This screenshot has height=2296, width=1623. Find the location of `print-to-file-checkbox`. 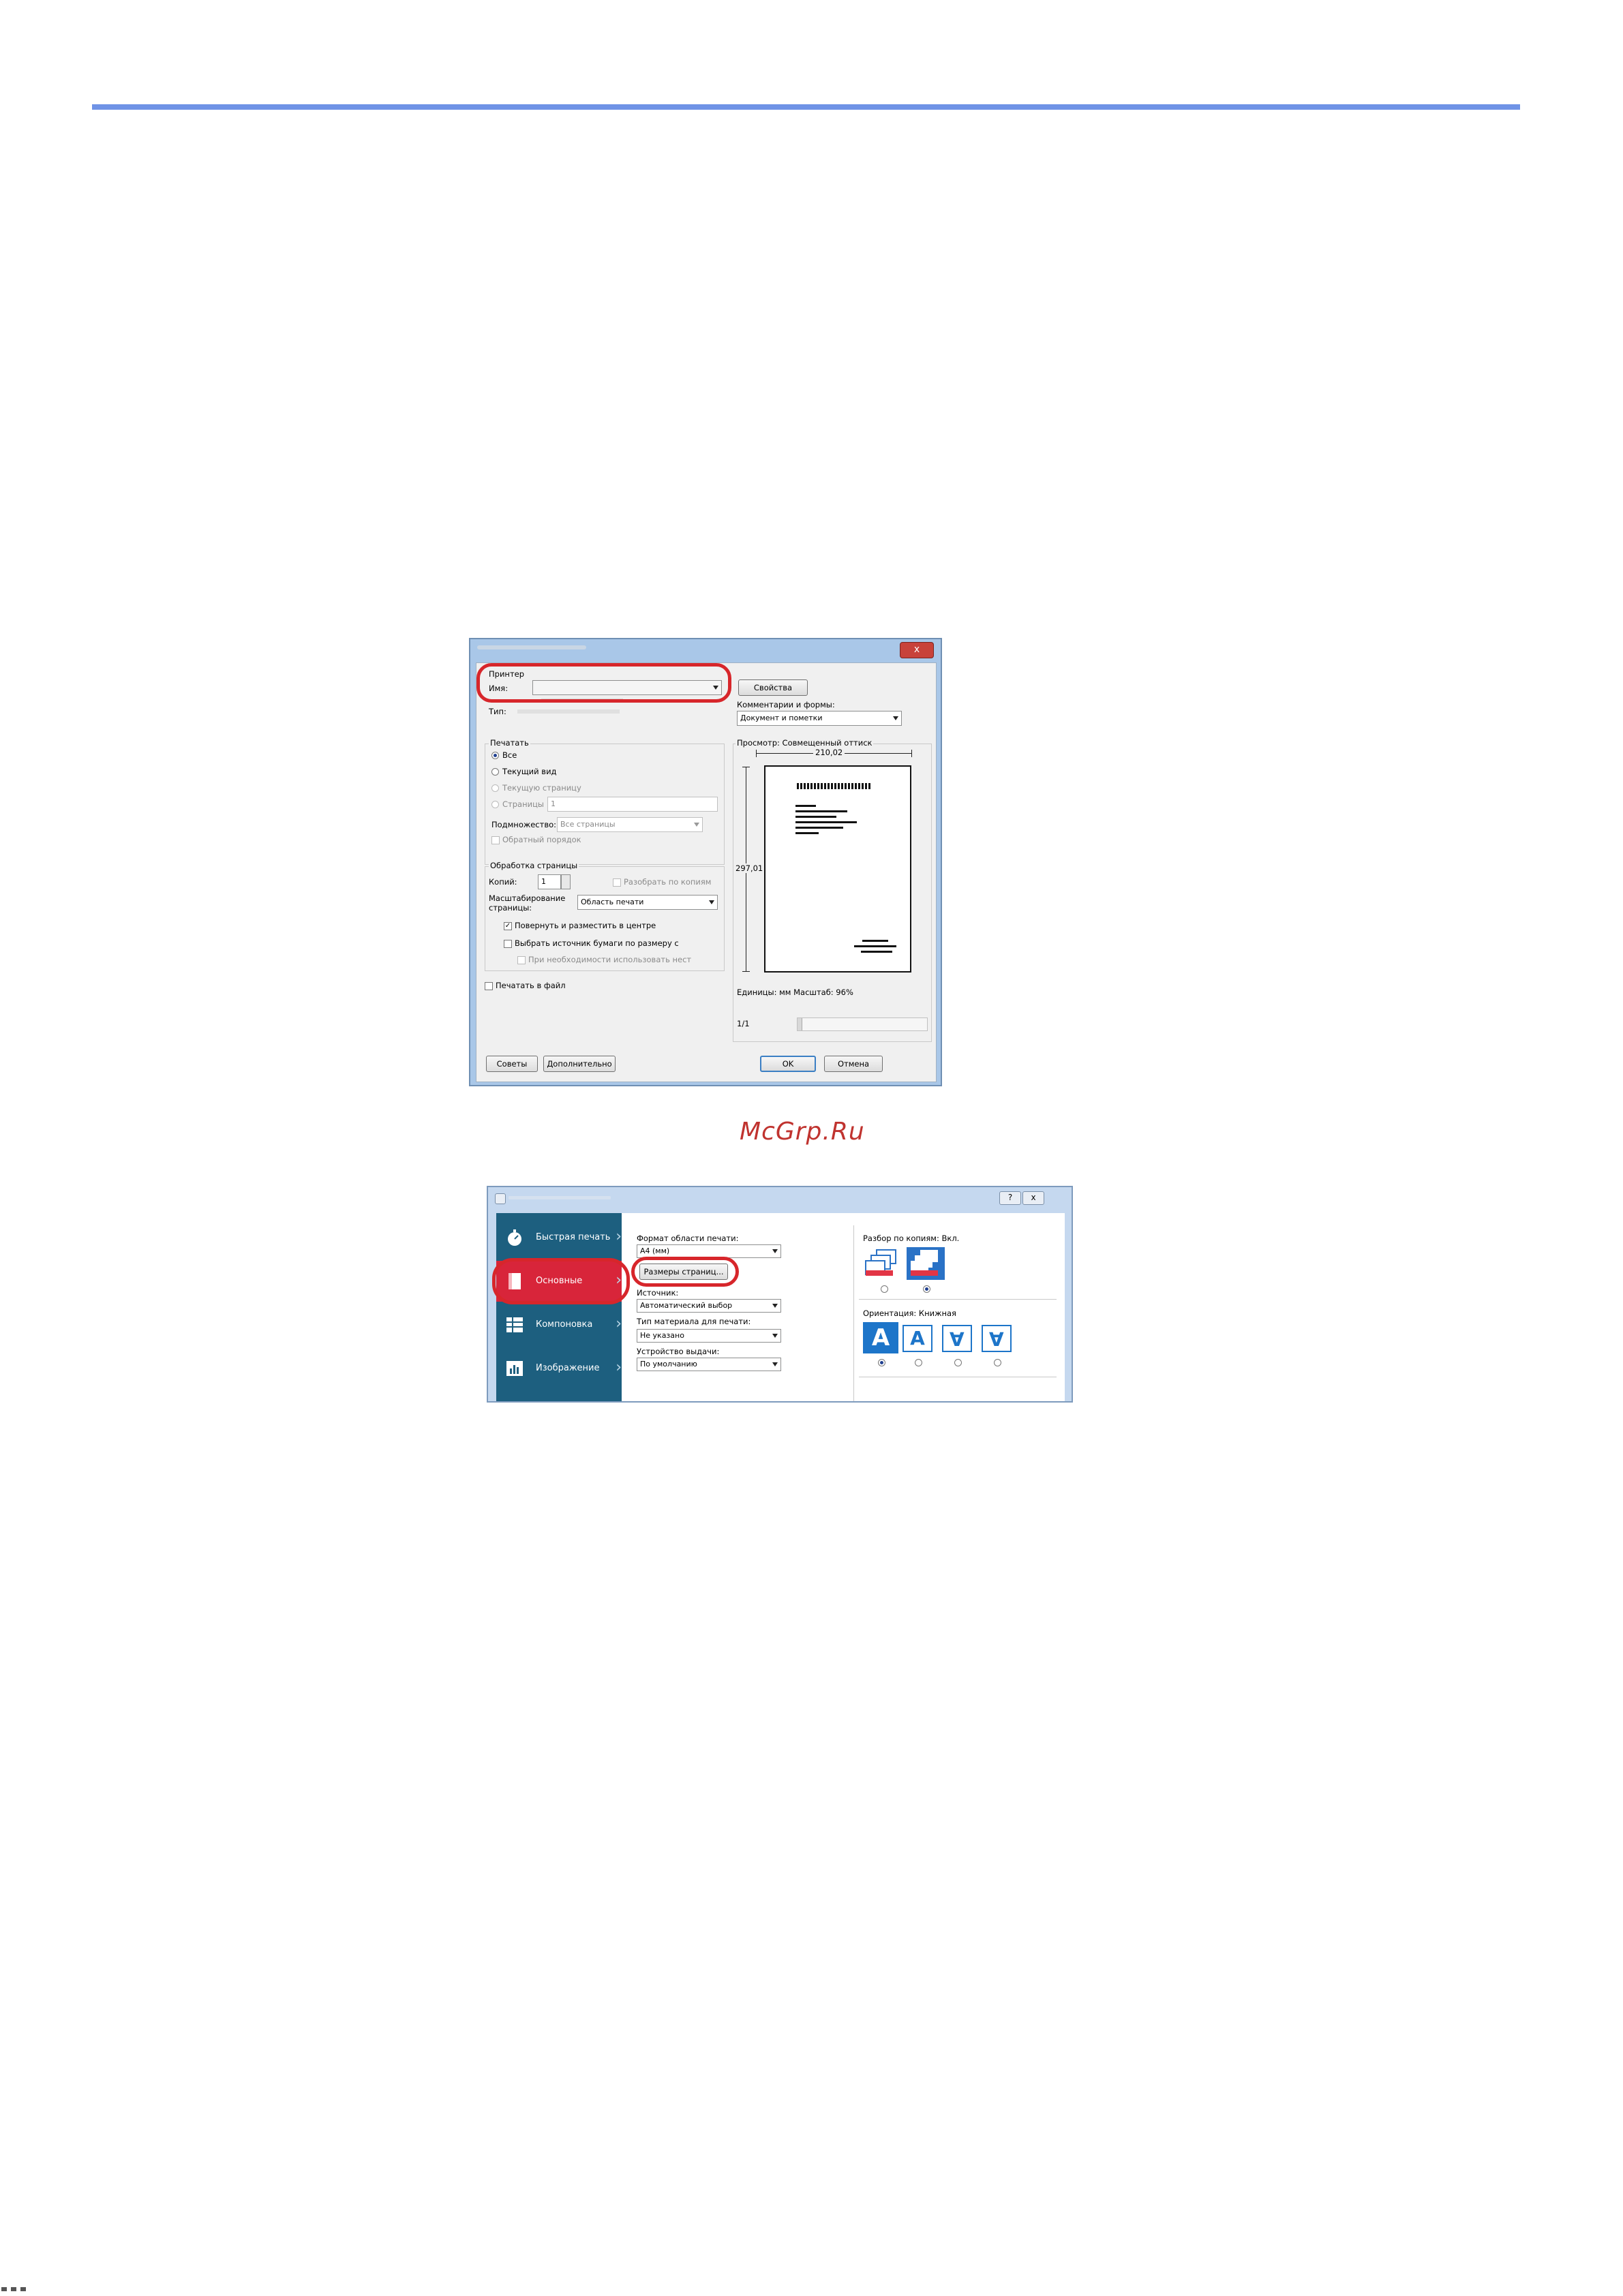

print-to-file-checkbox is located at coordinates (489, 986).